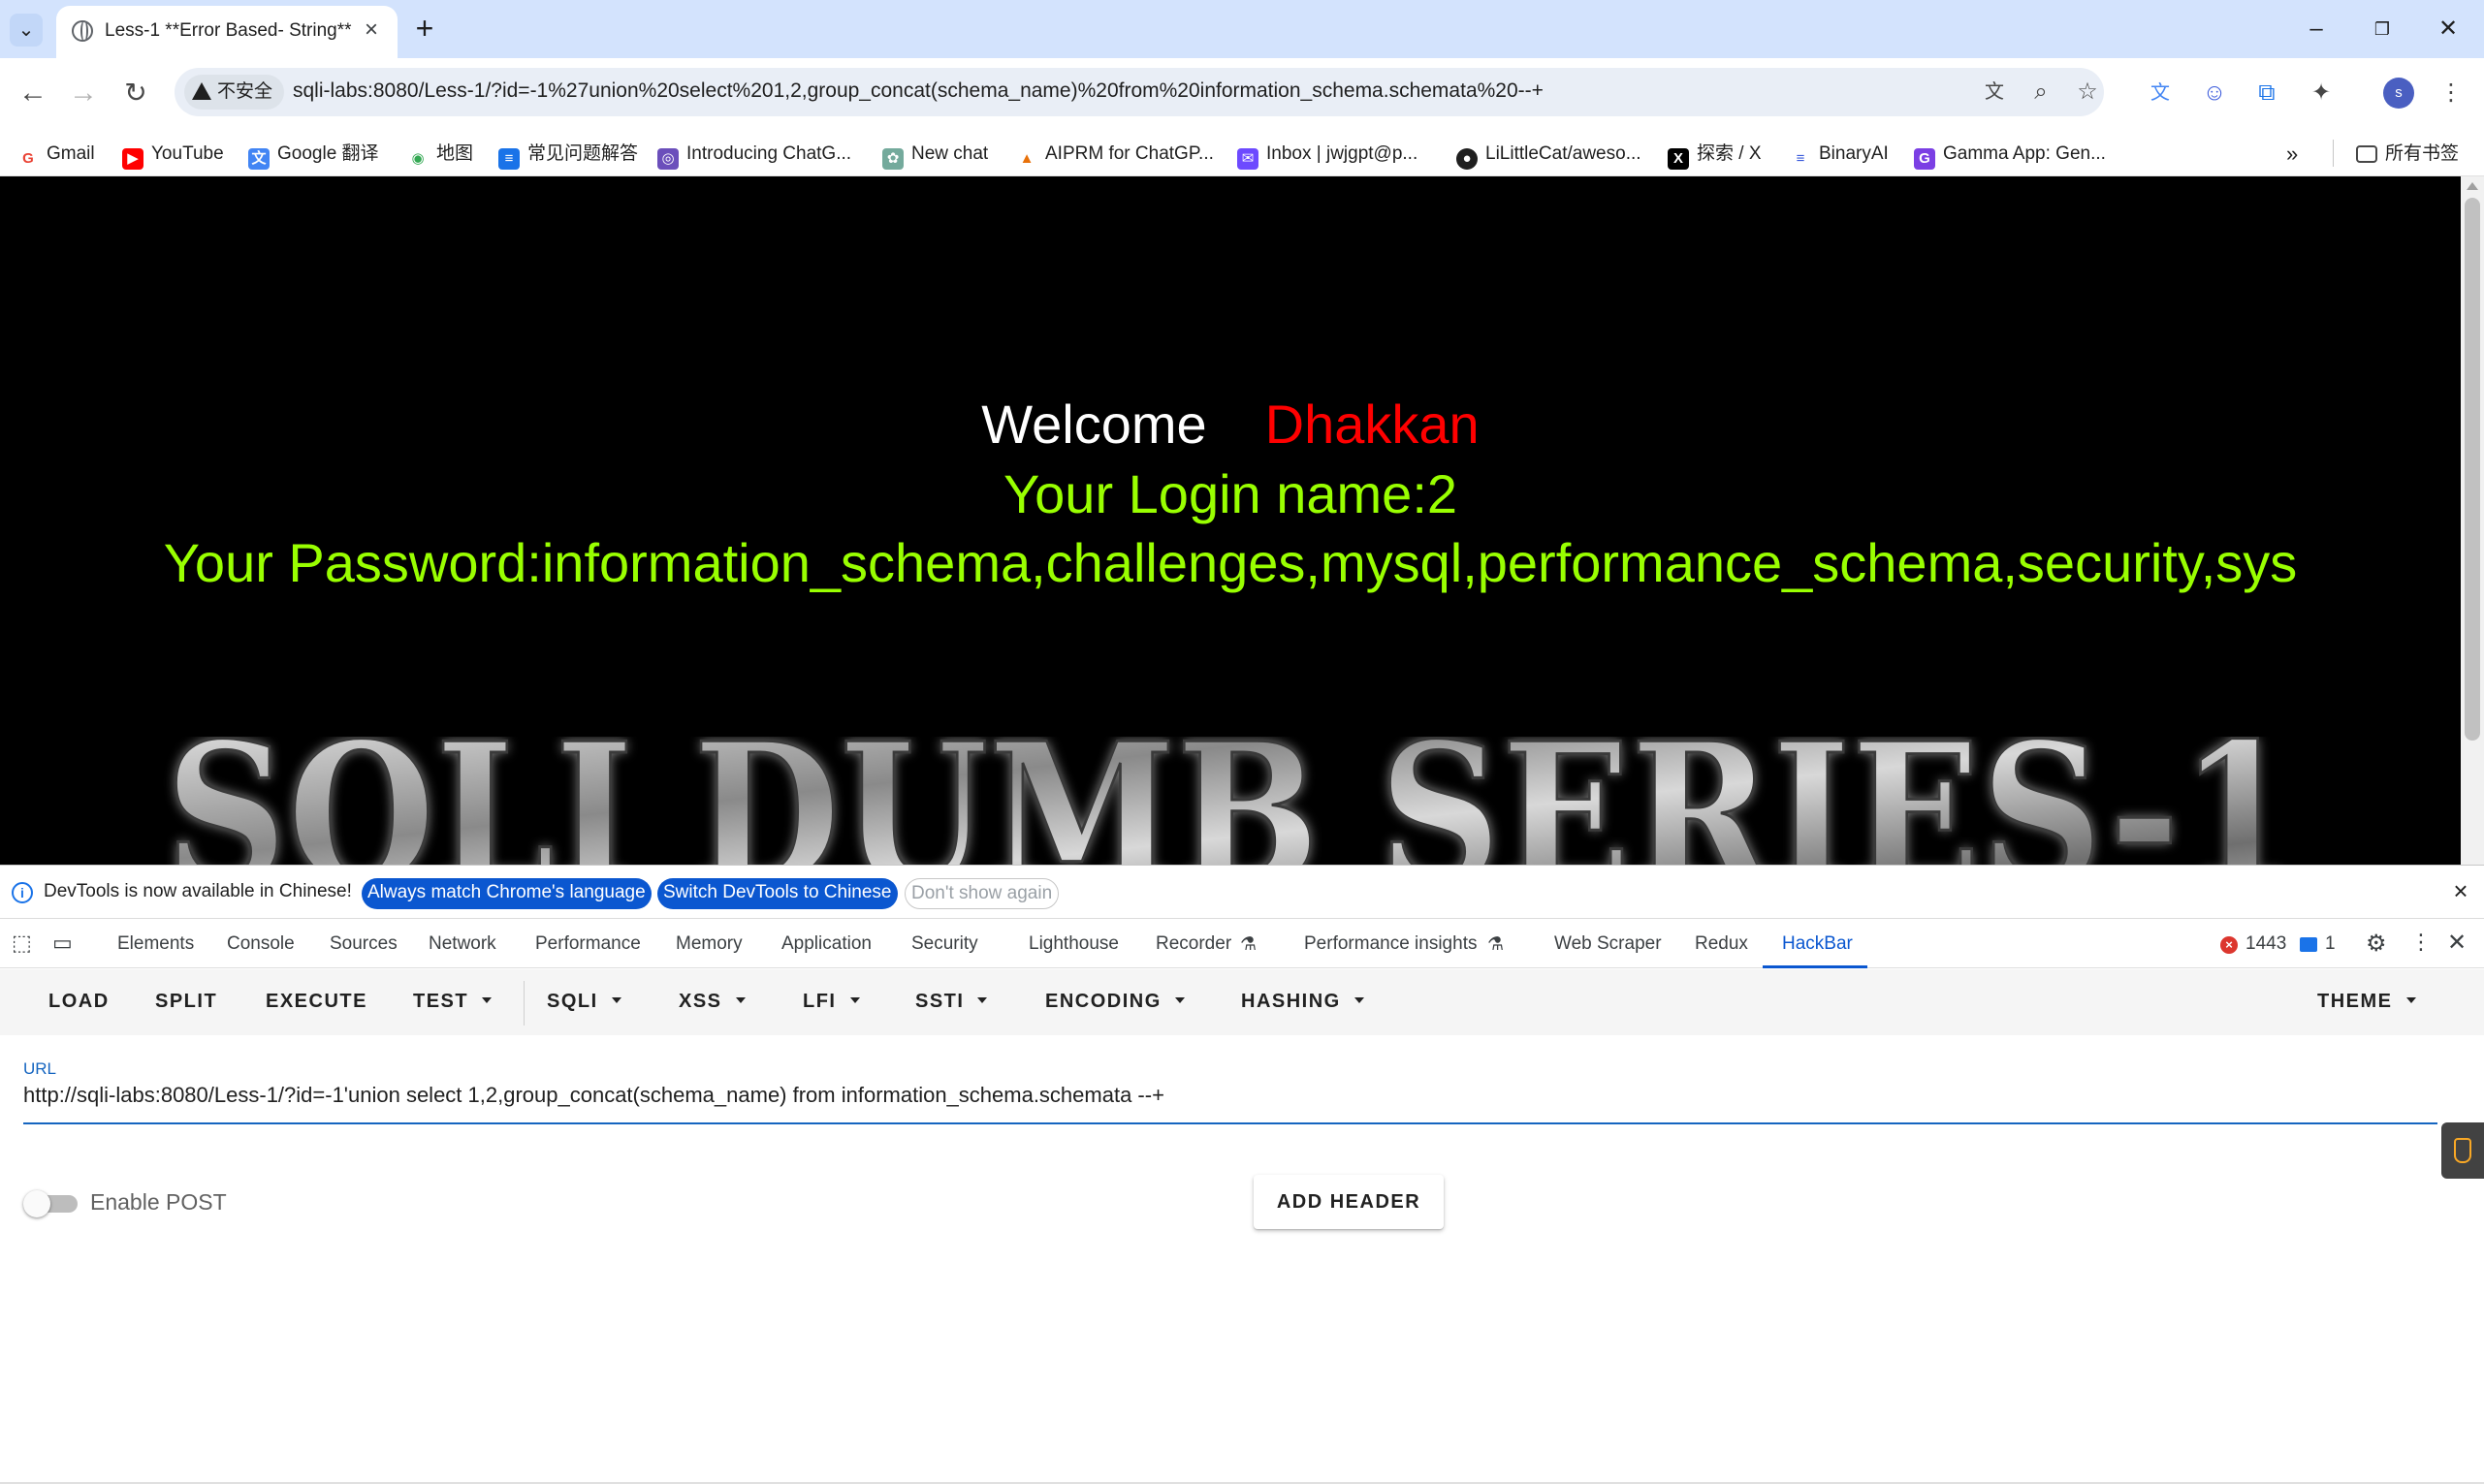  What do you see at coordinates (1390, 944) in the screenshot?
I see `tab-performance-insights: Performance insights` at bounding box center [1390, 944].